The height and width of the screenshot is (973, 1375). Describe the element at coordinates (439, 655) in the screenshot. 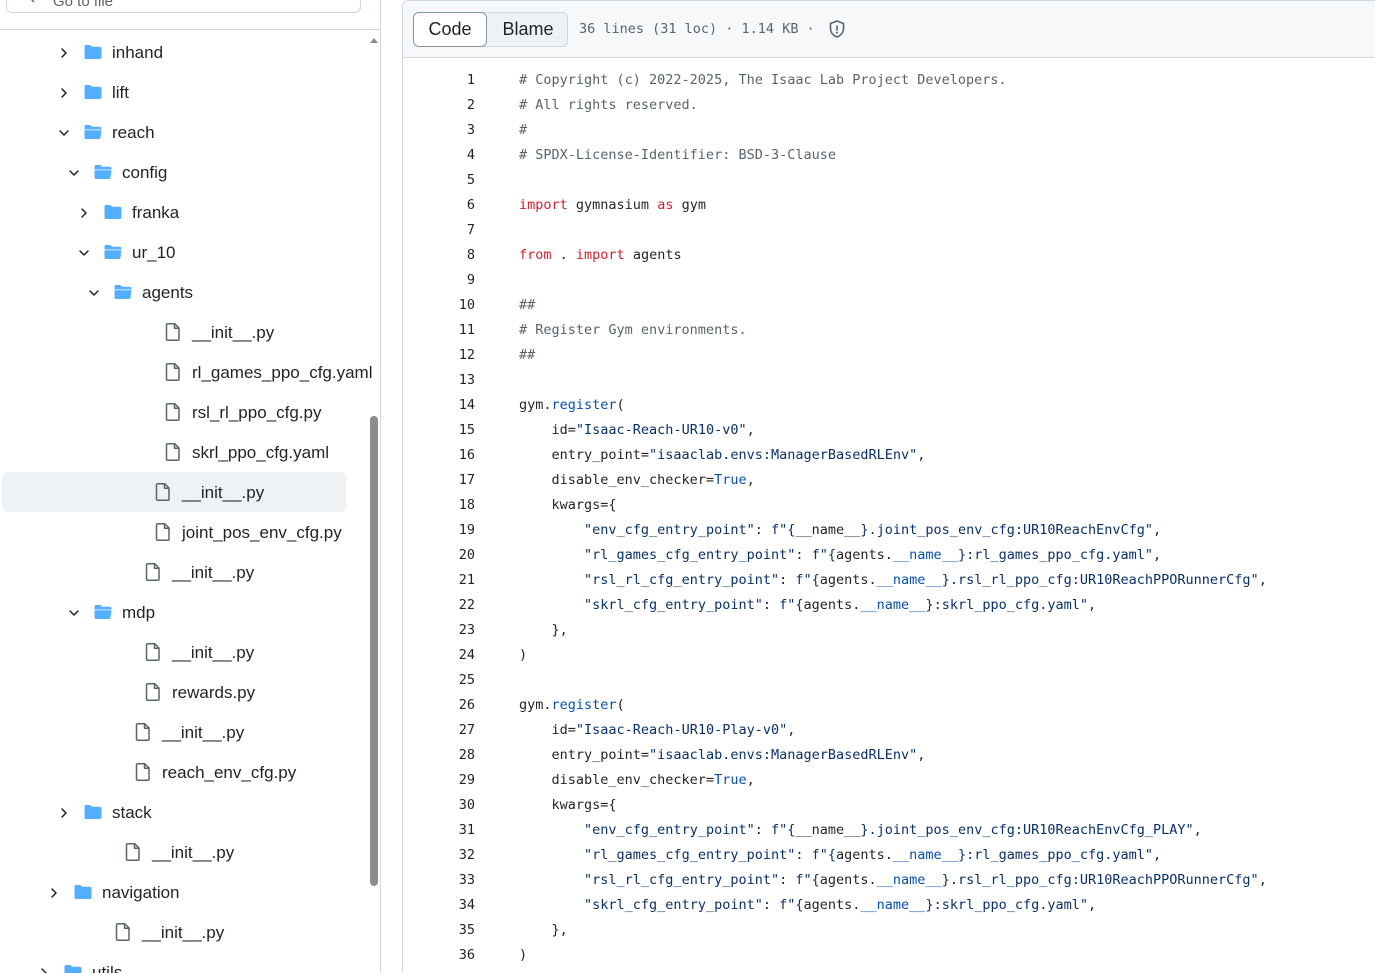

I see `line-number: 24` at that location.